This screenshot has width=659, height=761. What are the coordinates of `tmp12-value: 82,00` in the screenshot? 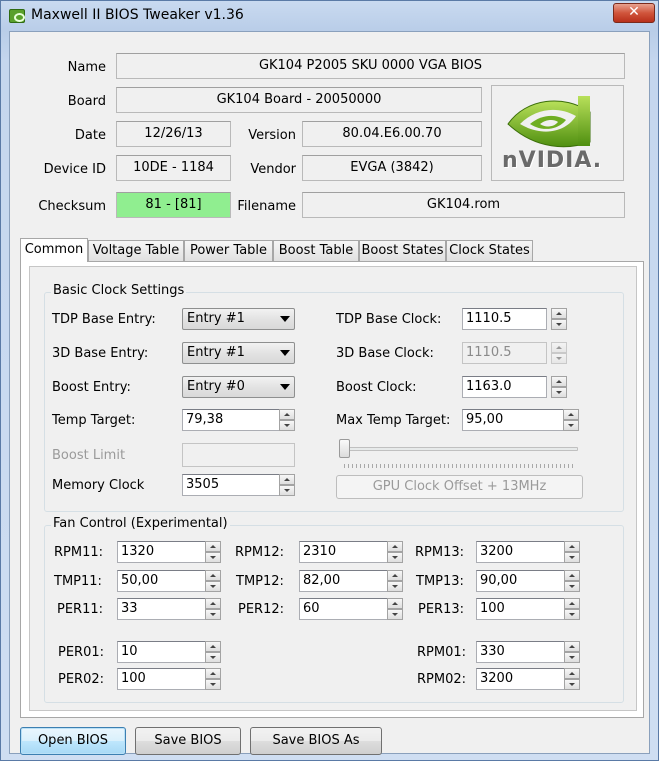 It's located at (322, 580).